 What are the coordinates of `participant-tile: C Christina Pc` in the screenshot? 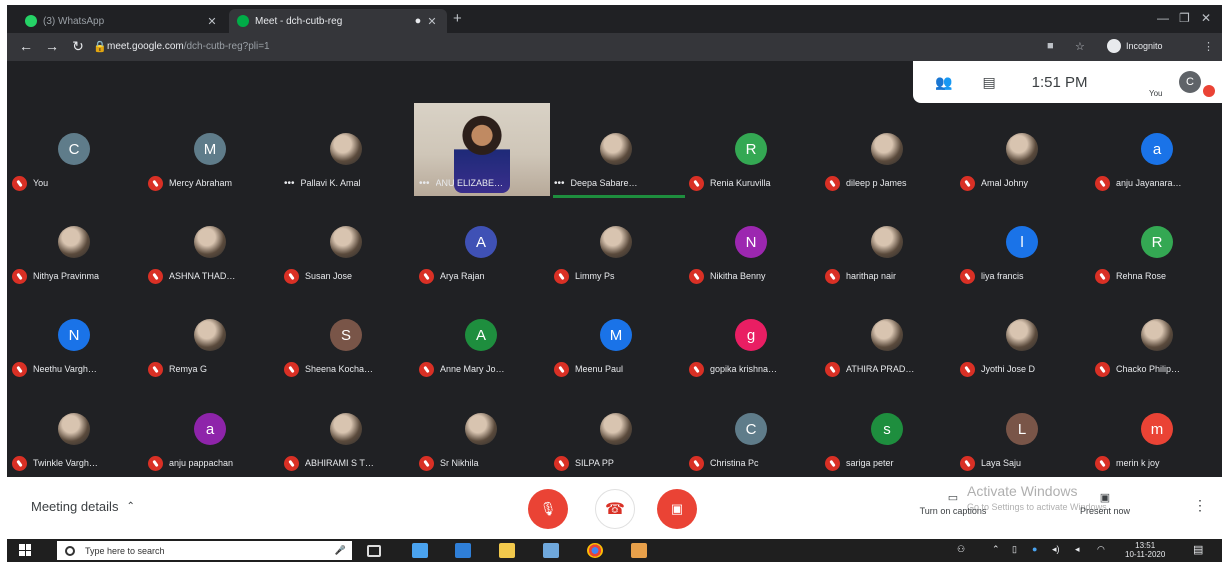 It's located at (751, 429).